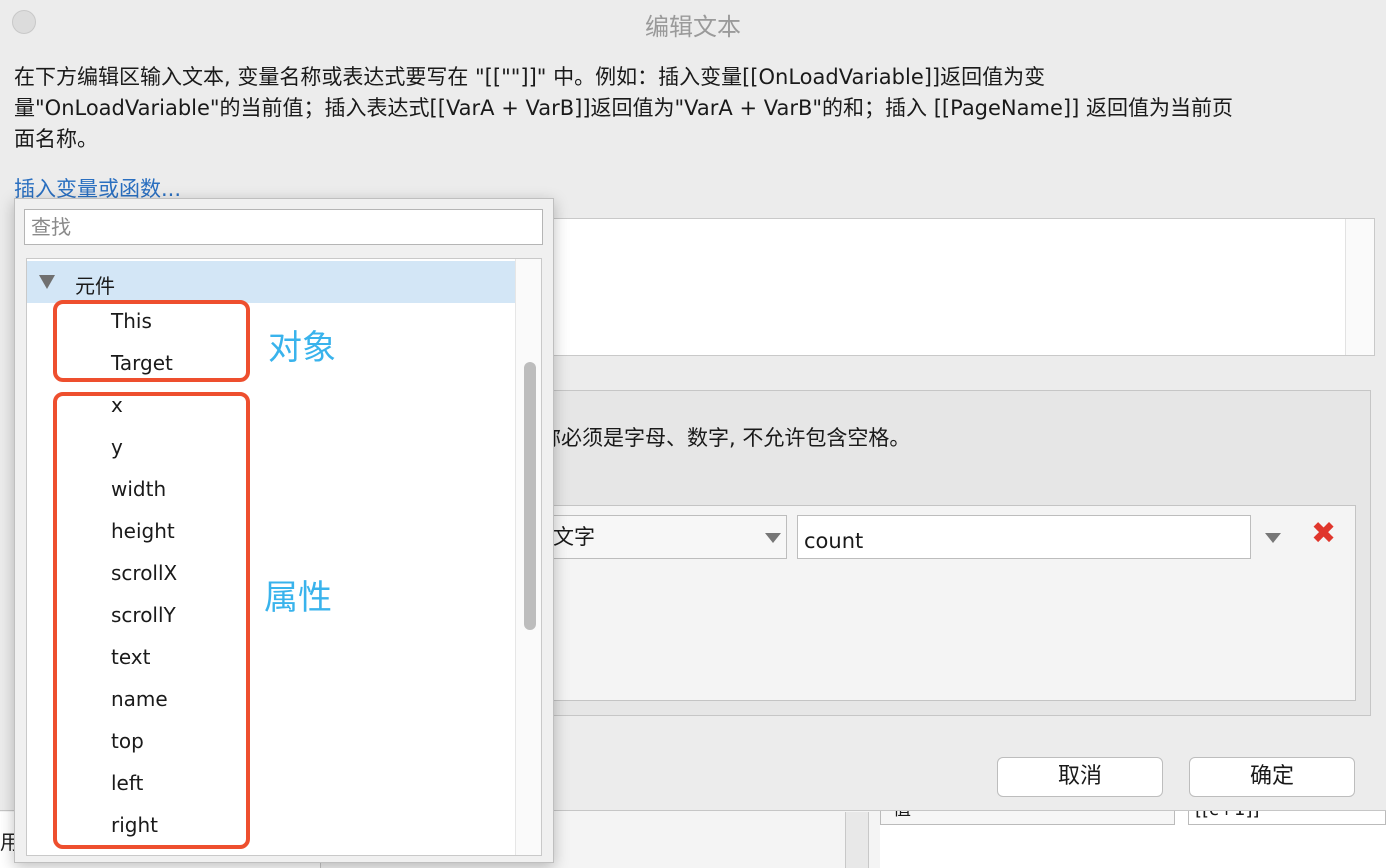 The width and height of the screenshot is (1386, 868). What do you see at coordinates (530, 496) in the screenshot?
I see `scrollbar-thumb` at bounding box center [530, 496].